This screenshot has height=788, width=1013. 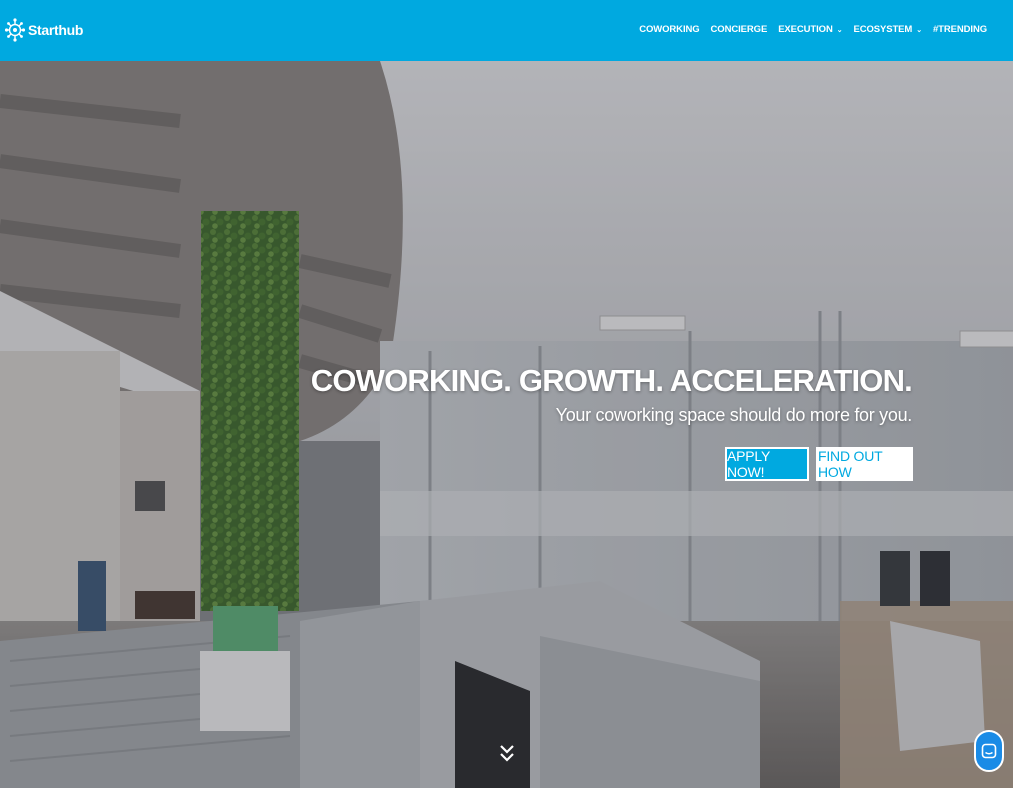 I want to click on nav-item-execution: EXECUTION ⌄, so click(x=810, y=29).